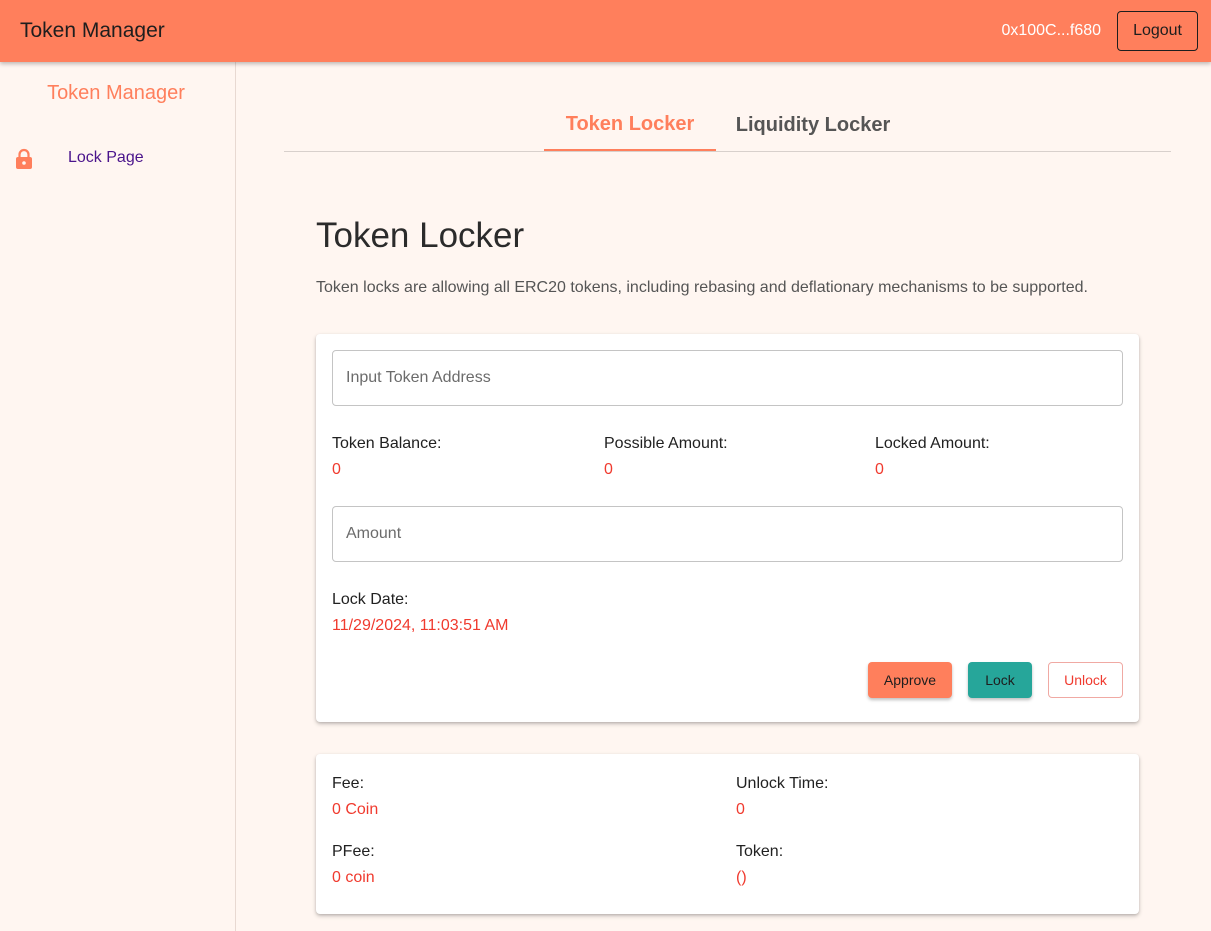  I want to click on token-balance-value: 0, so click(336, 469).